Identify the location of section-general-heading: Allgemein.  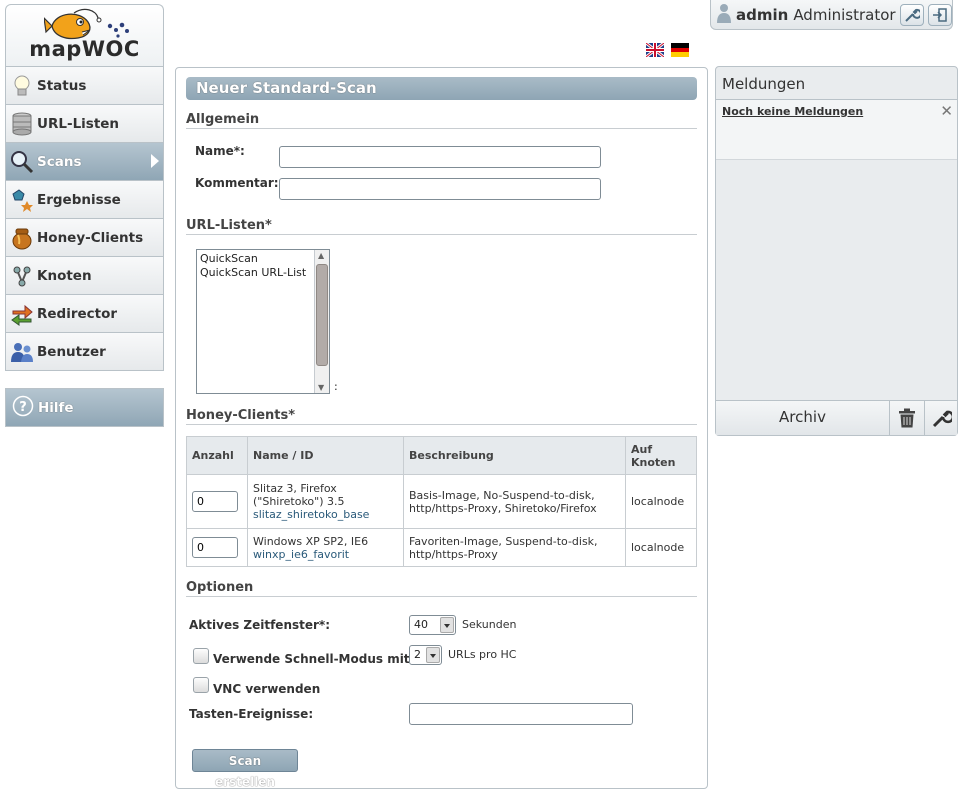
(441, 120).